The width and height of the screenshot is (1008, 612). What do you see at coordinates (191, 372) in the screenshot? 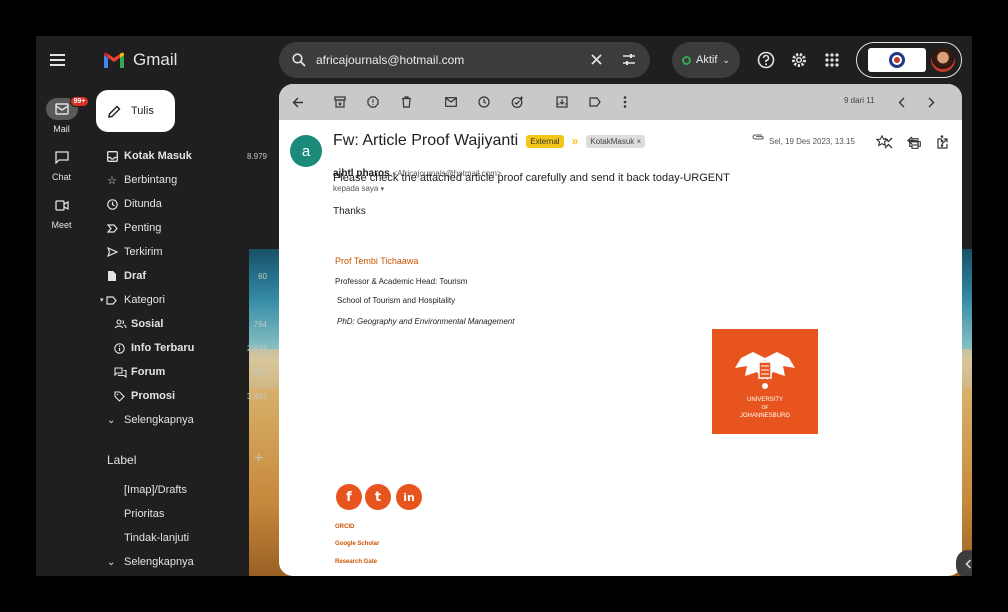
I see `nav-item-forums: Forum 101` at bounding box center [191, 372].